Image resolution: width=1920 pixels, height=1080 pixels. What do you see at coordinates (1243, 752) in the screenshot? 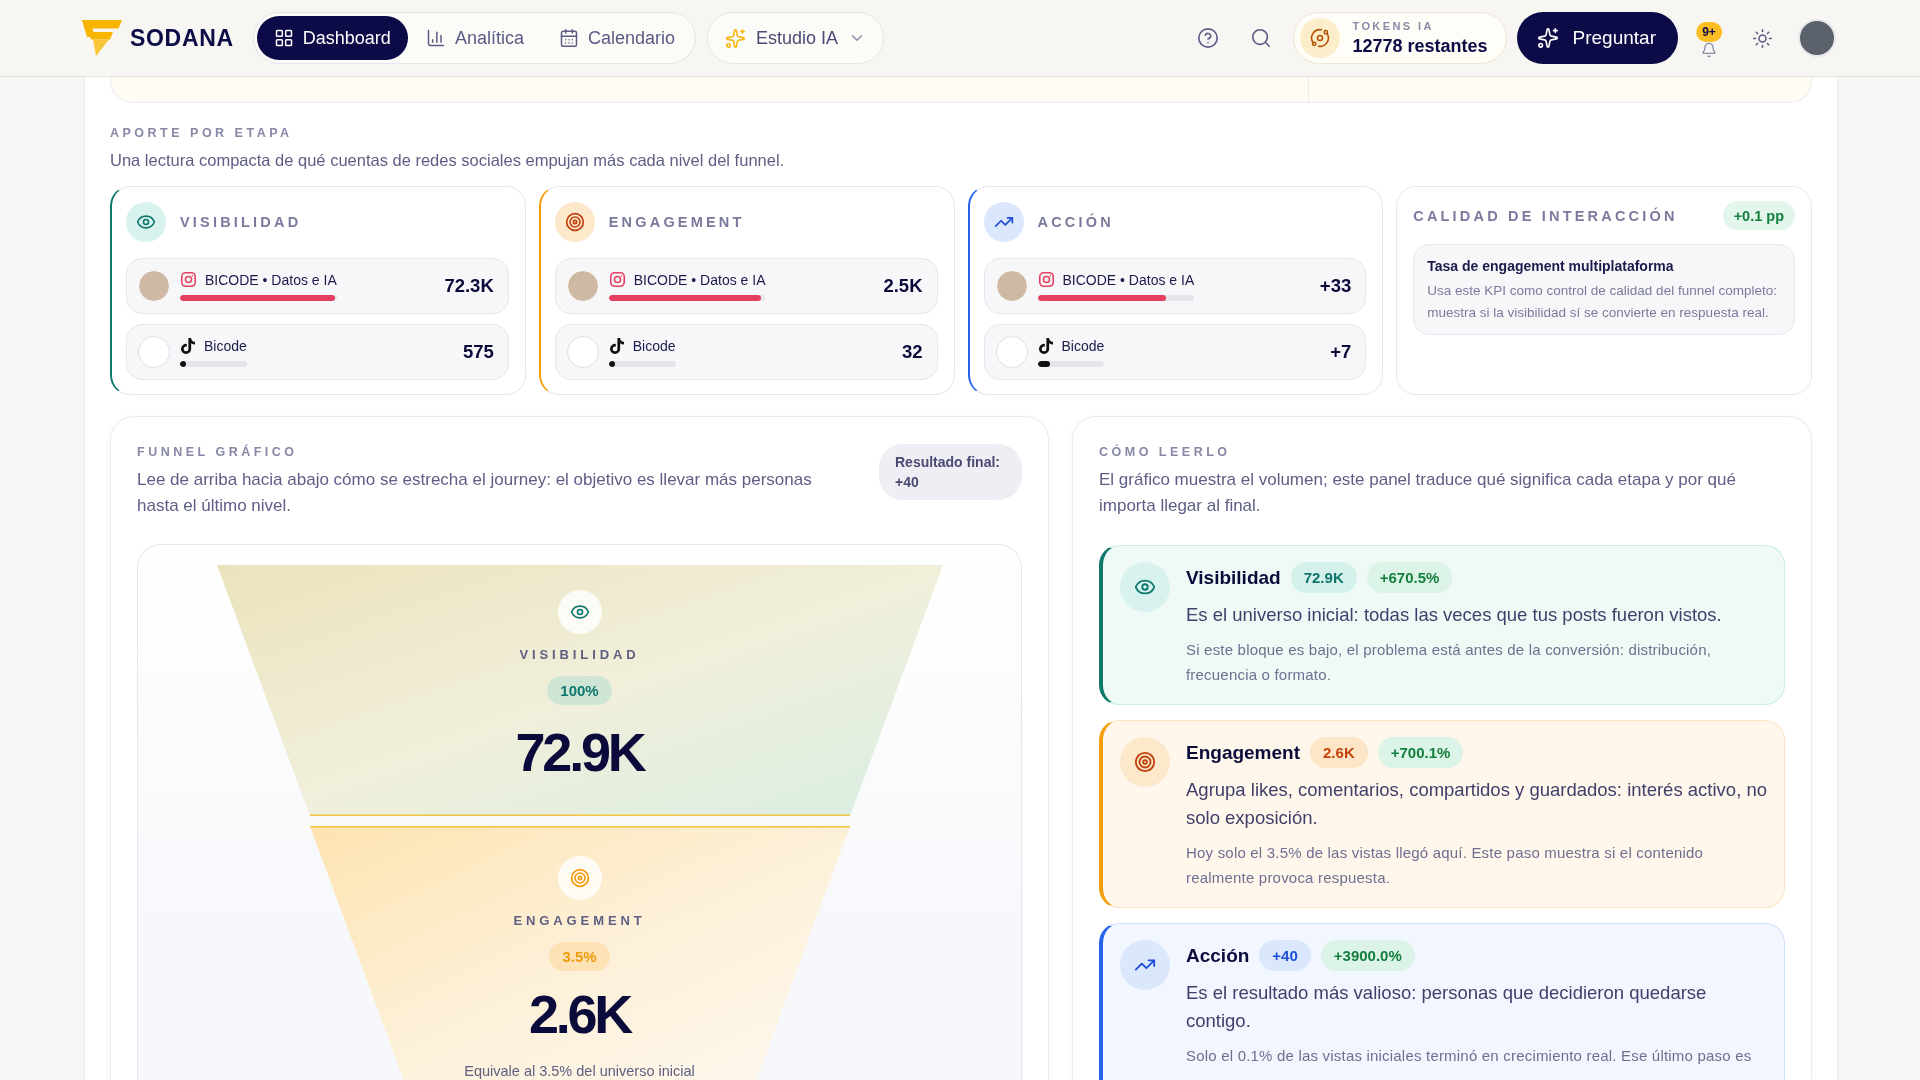
I see `stage-title: Engagement` at bounding box center [1243, 752].